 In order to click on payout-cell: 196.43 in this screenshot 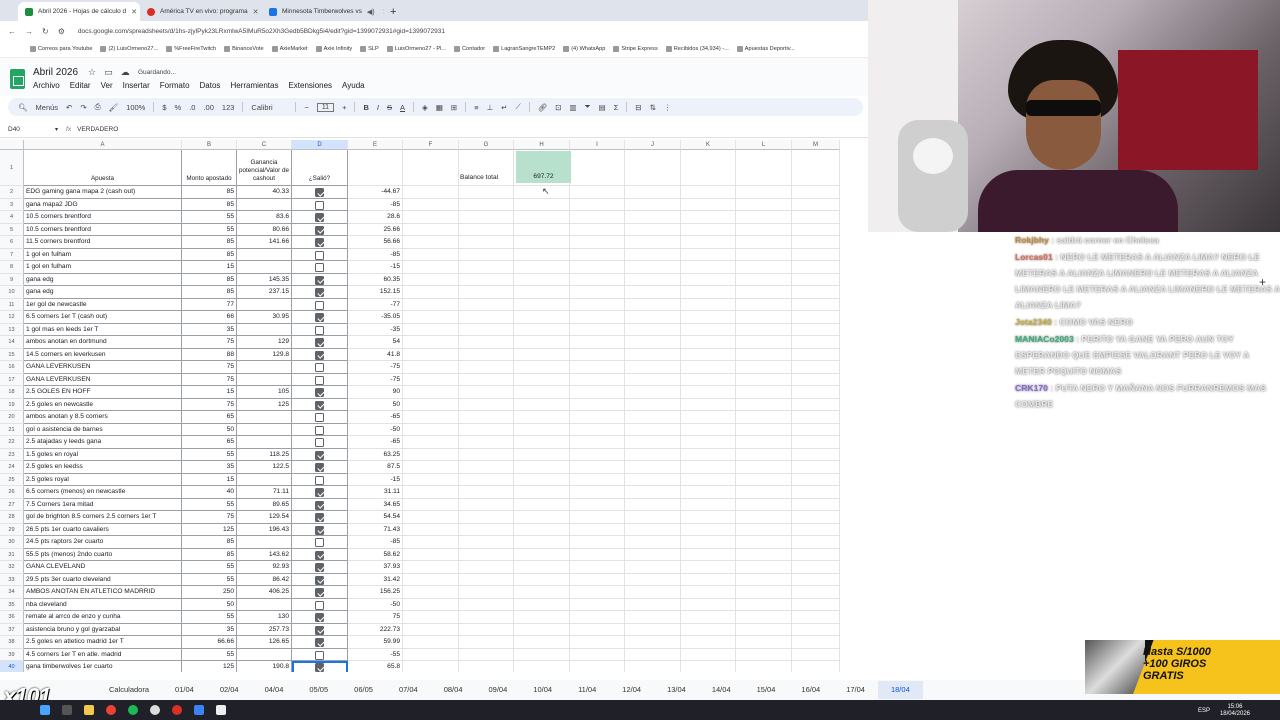, I will do `click(264, 529)`.